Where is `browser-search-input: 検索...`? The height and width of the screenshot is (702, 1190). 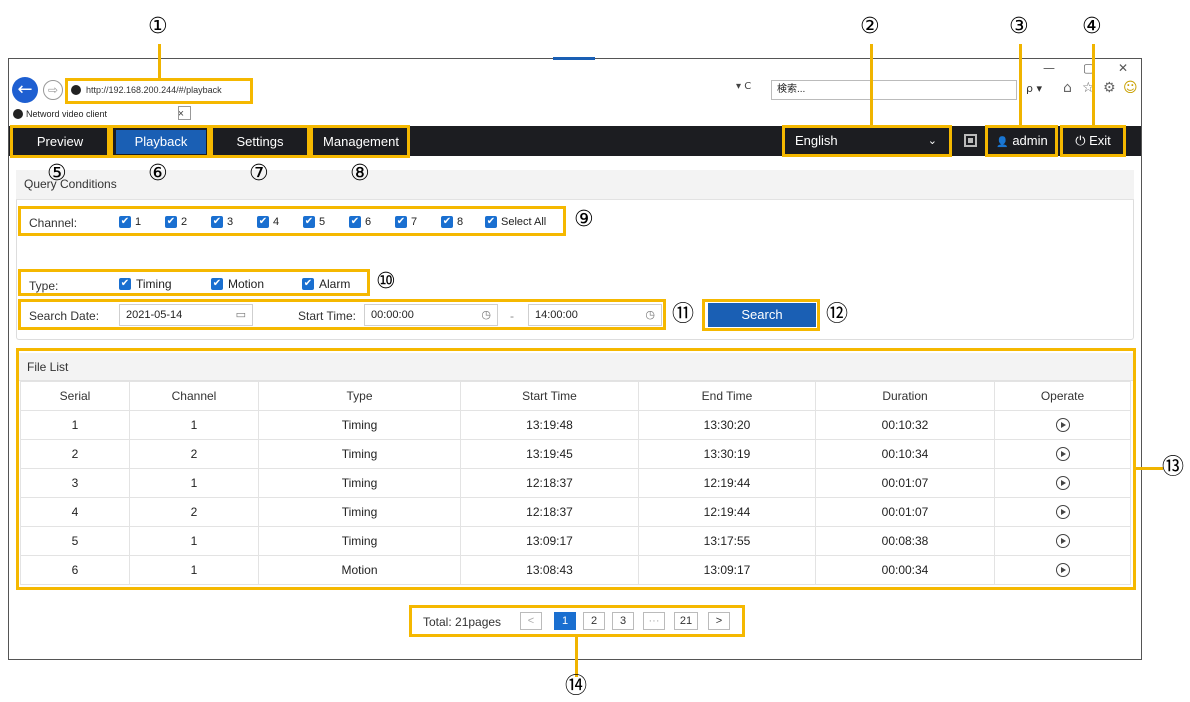
browser-search-input: 検索... is located at coordinates (894, 90).